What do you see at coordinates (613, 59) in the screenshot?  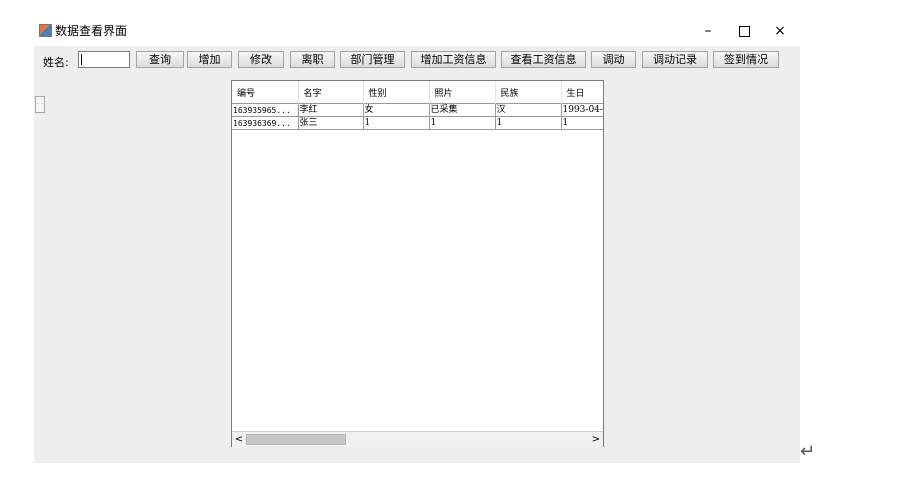 I see `transfer-button: 调动` at bounding box center [613, 59].